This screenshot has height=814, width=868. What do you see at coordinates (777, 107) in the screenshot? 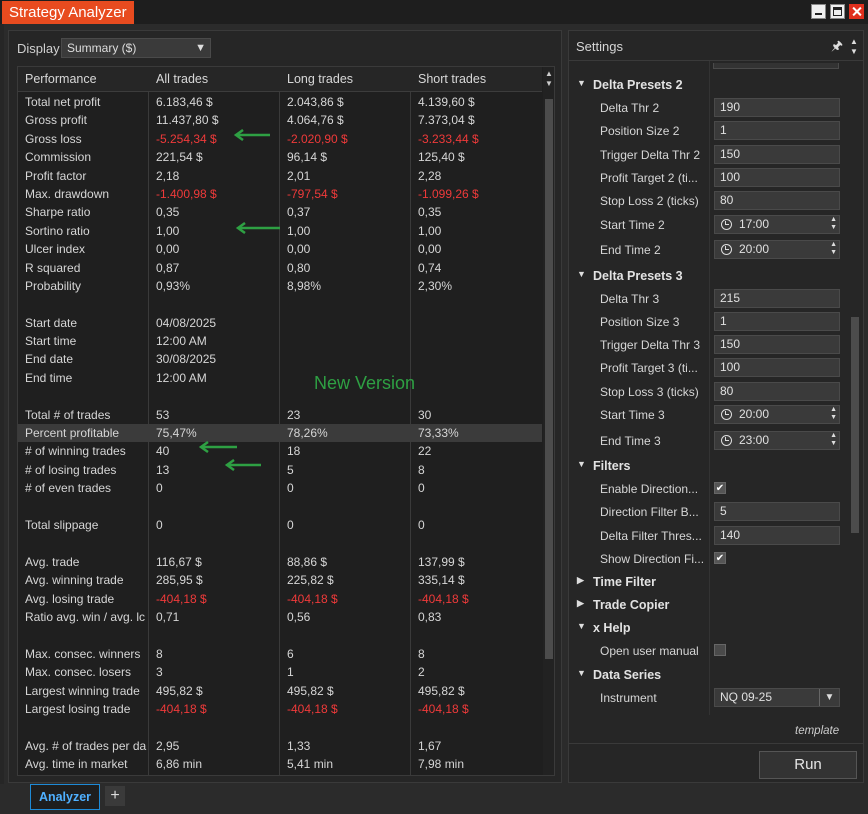
I see `value-input: 190` at bounding box center [777, 107].